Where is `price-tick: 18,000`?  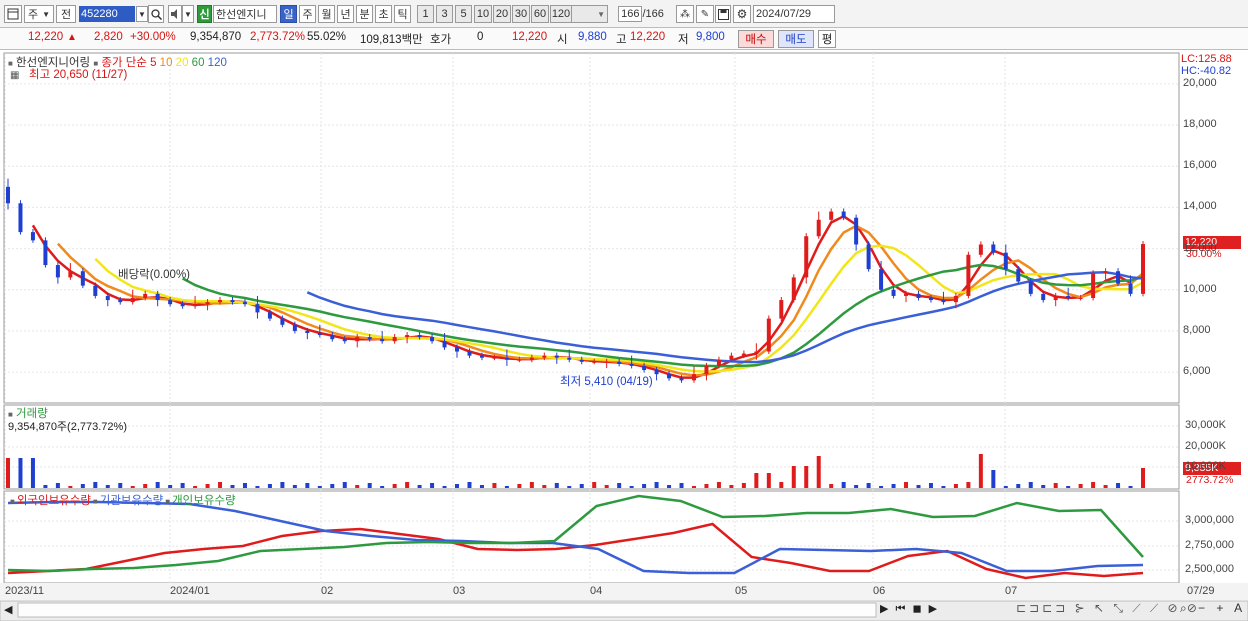 price-tick: 18,000 is located at coordinates (1200, 124).